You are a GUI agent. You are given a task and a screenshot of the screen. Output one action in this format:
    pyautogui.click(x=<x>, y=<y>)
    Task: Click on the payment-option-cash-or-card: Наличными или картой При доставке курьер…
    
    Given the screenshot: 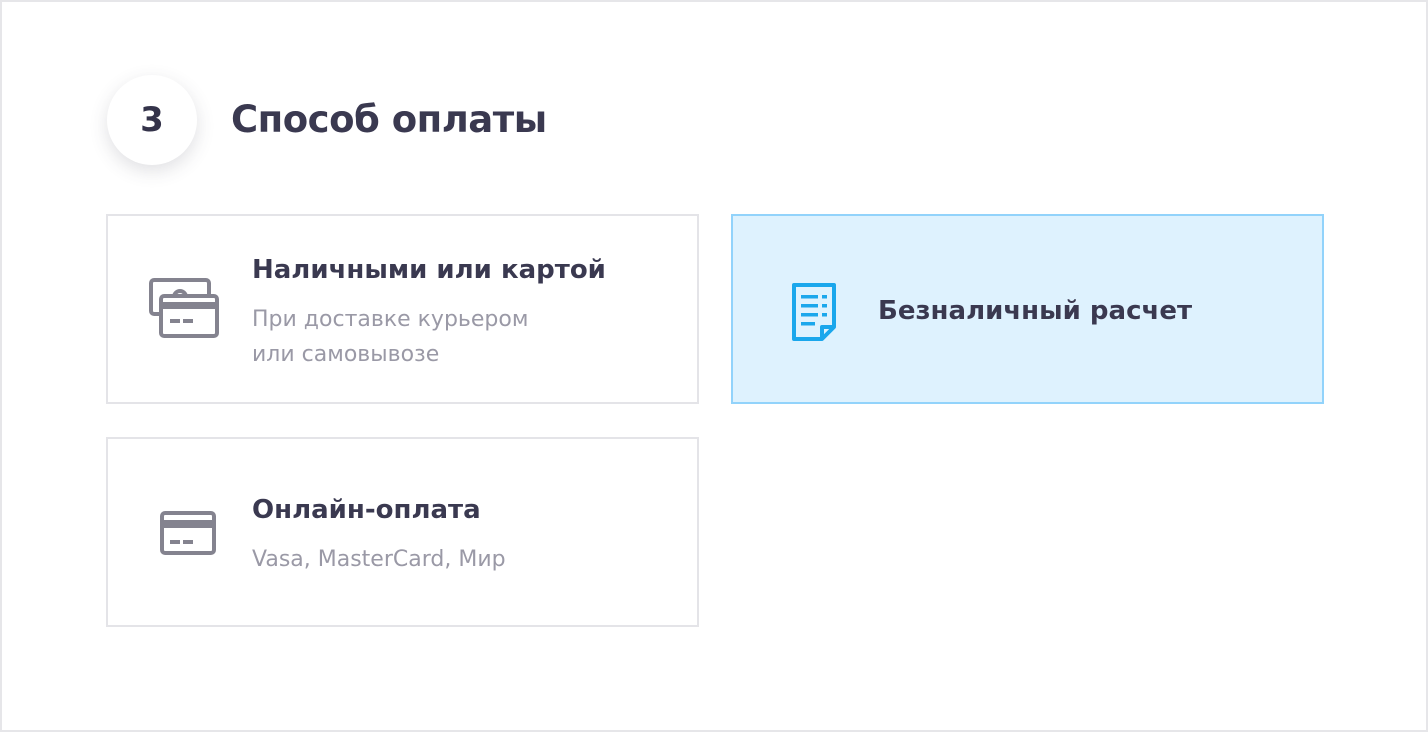 What is the action you would take?
    pyautogui.click(x=402, y=309)
    